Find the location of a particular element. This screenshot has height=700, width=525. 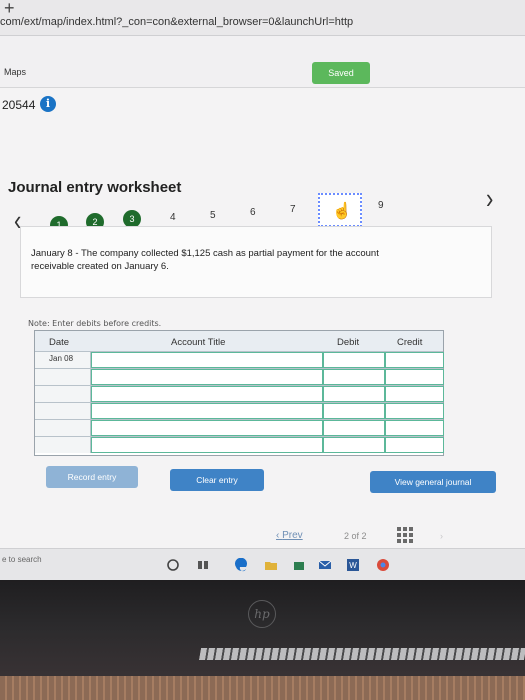

date-cell: Jan 08 is located at coordinates (63, 360).